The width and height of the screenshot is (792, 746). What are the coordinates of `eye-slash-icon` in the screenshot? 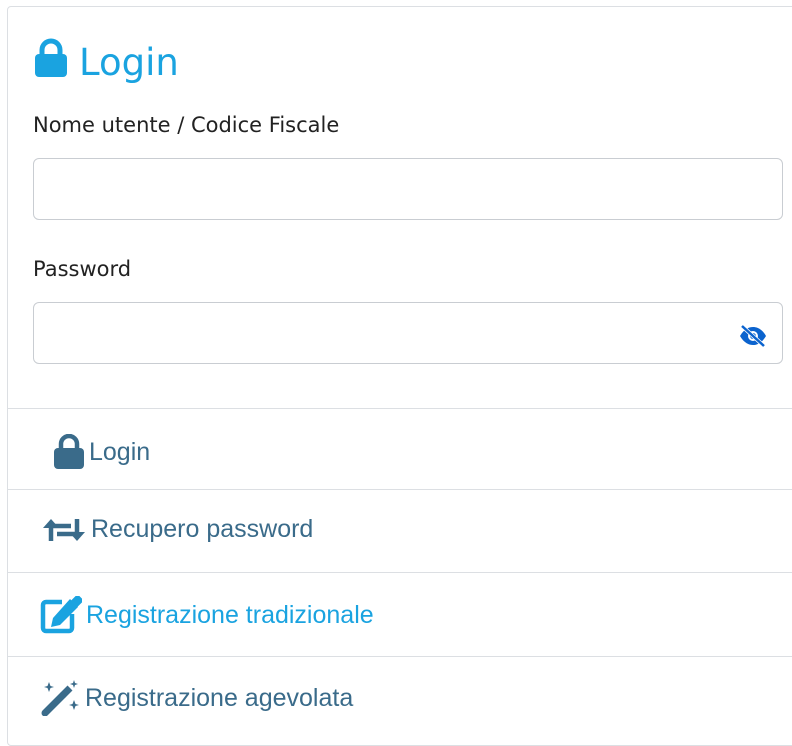 It's located at (753, 338).